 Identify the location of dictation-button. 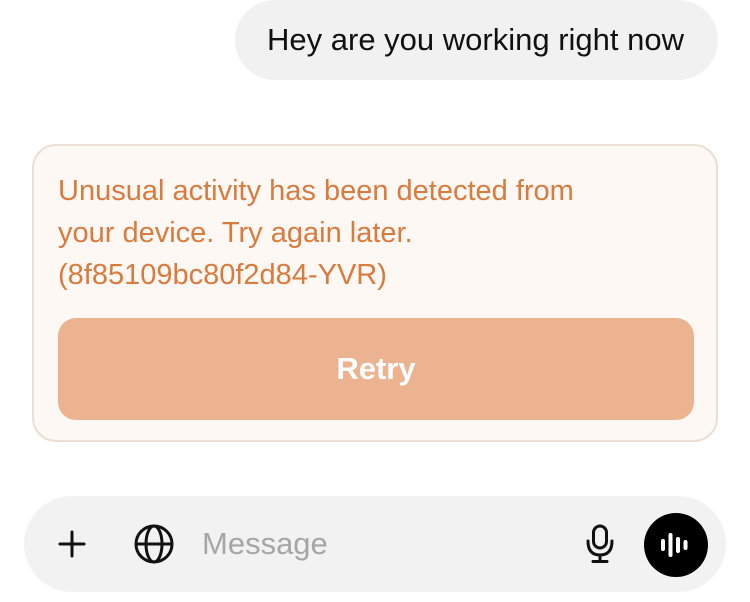
(600, 544).